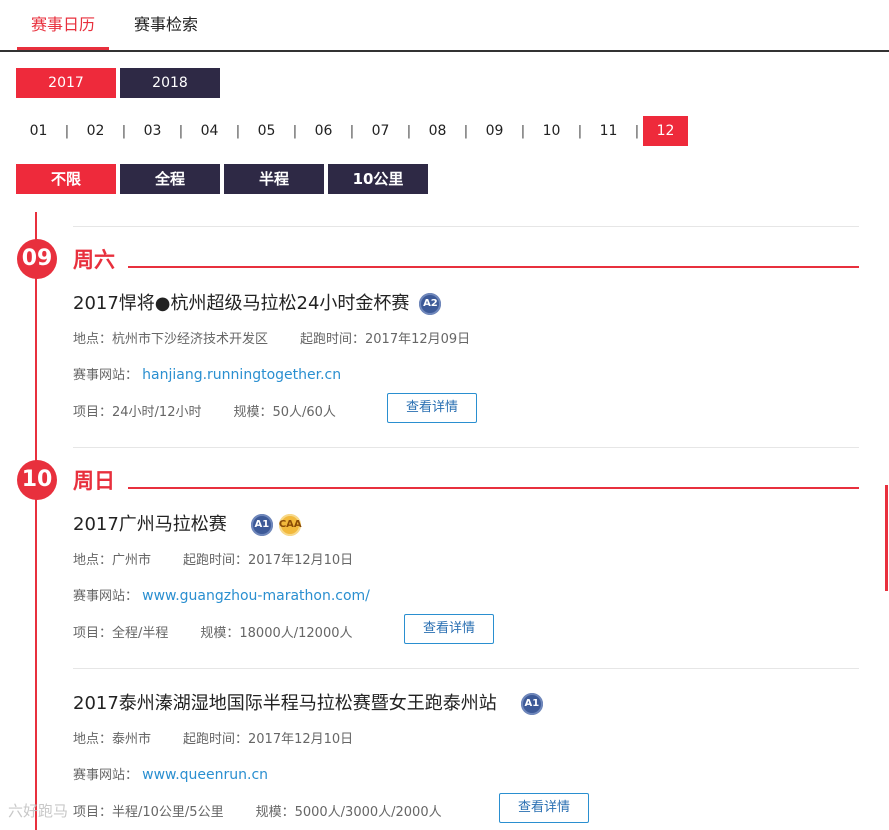 The height and width of the screenshot is (830, 889). I want to click on event-title: 2017泰州溱湖湿地国际半程马拉松赛暨女王跑泰州站 A1, so click(308, 702).